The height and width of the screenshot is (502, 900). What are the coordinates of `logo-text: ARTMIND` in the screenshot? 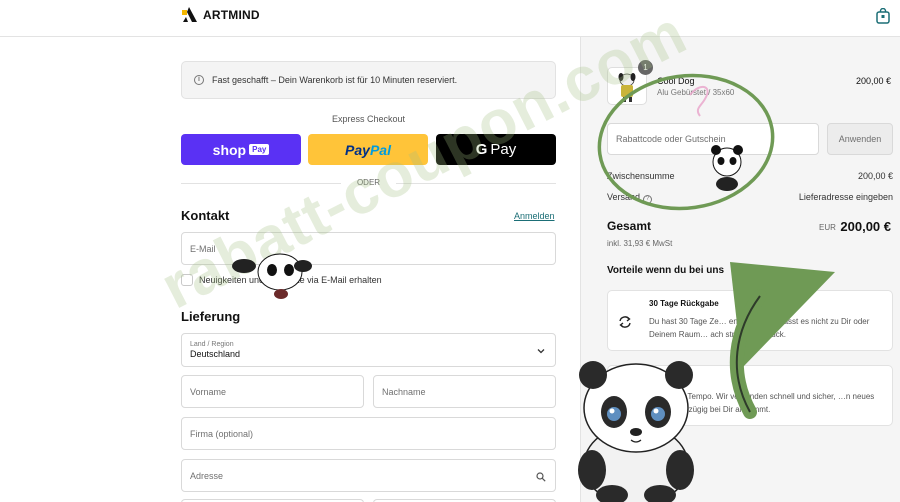 It's located at (231, 14).